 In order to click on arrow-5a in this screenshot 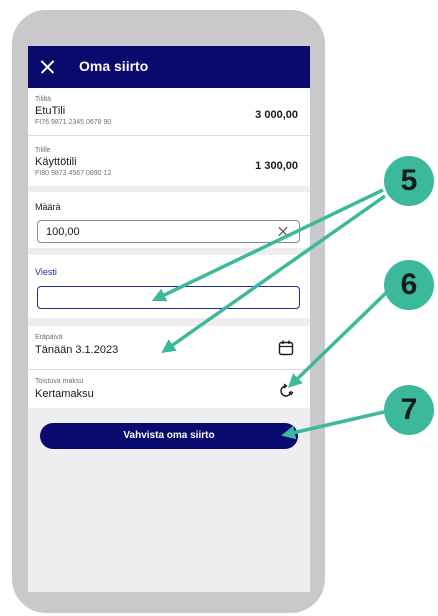, I will do `click(267, 245)`.